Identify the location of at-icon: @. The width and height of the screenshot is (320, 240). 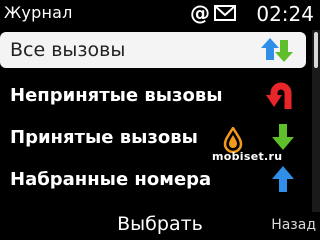
(200, 13).